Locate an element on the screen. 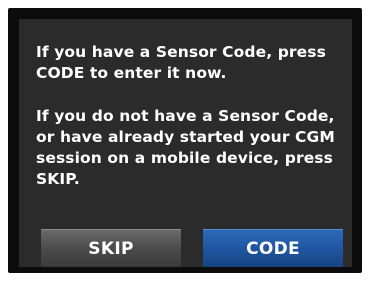 The image size is (370, 281). skip-button: SKIP is located at coordinates (111, 248).